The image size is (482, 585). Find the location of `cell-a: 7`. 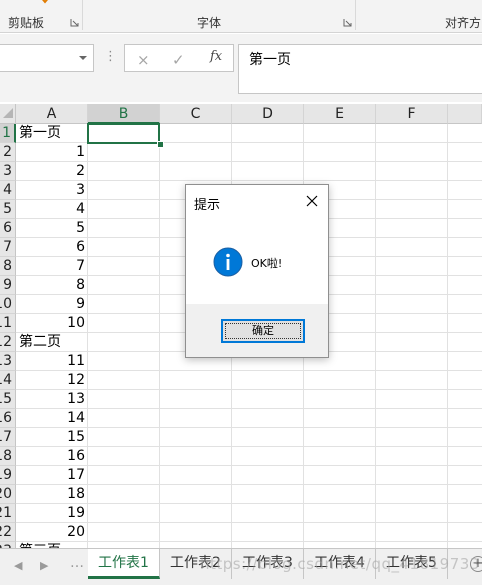

cell-a: 7 is located at coordinates (50, 266).